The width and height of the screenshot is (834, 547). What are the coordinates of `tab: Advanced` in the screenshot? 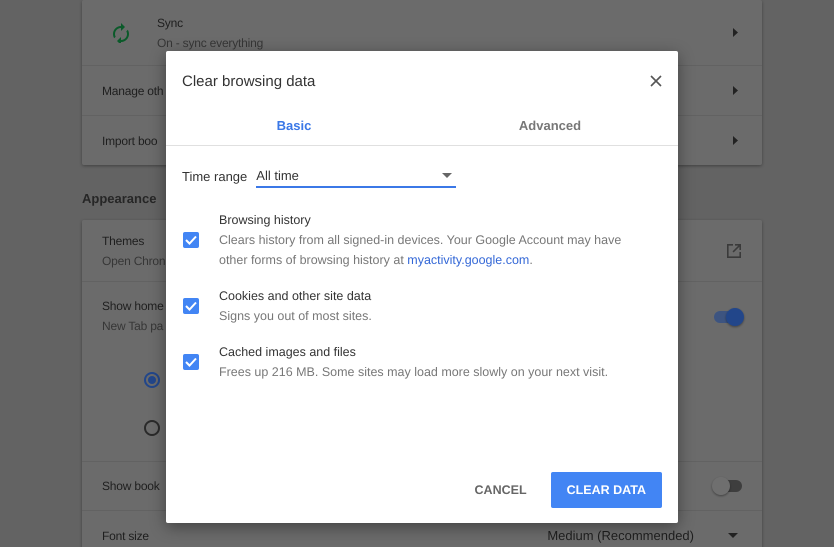 It's located at (550, 125).